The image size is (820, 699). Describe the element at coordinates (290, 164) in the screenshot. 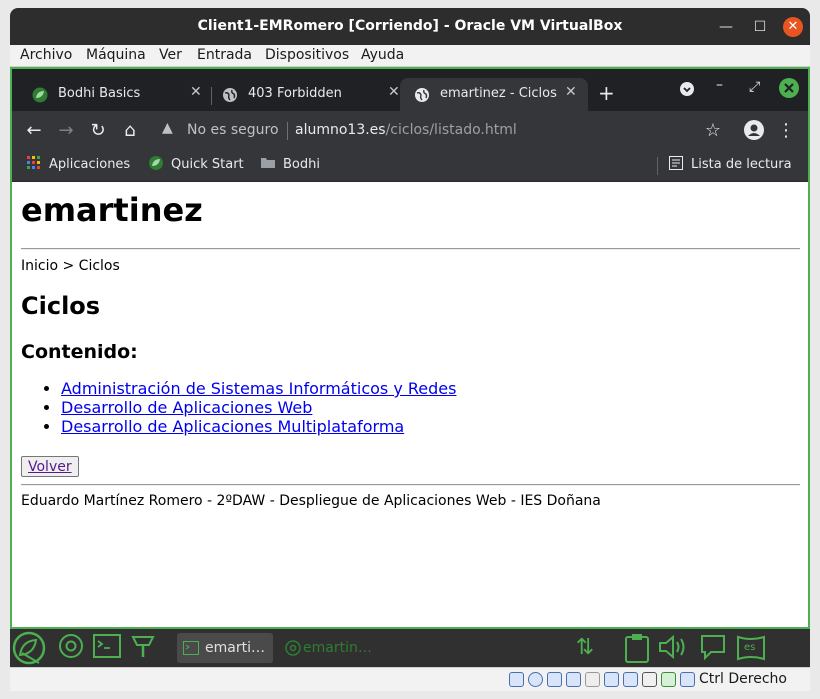

I see `bookmark-bodhi: Bodhi` at that location.